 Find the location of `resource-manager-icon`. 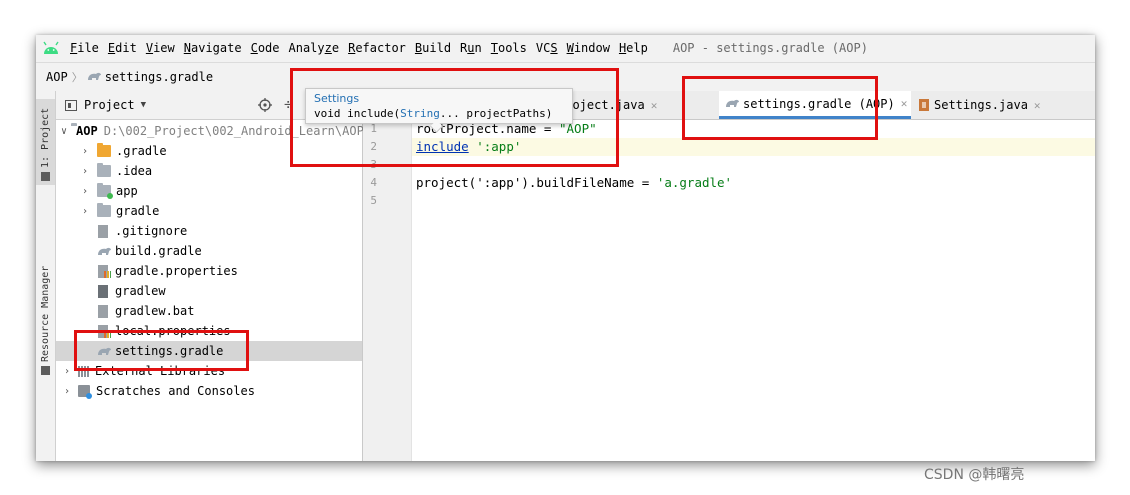

resource-manager-icon is located at coordinates (45, 370).